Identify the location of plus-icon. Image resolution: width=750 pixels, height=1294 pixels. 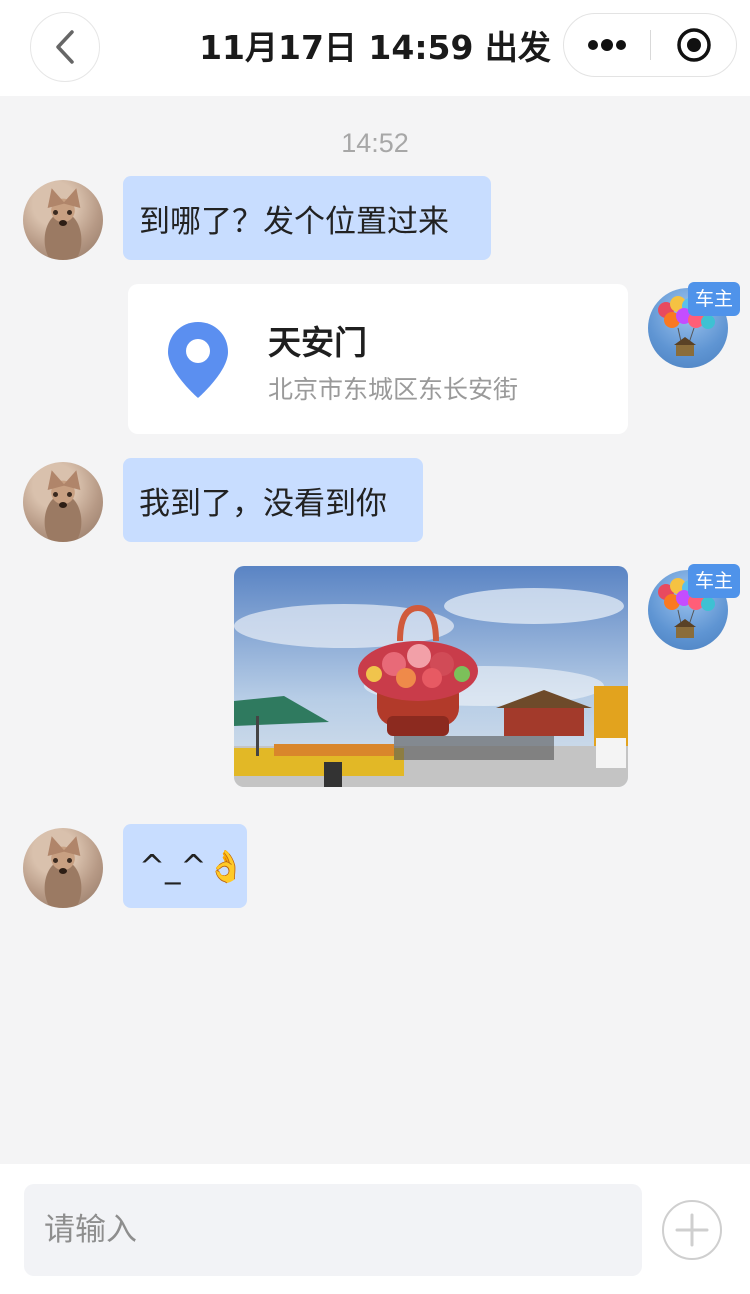
(692, 1230).